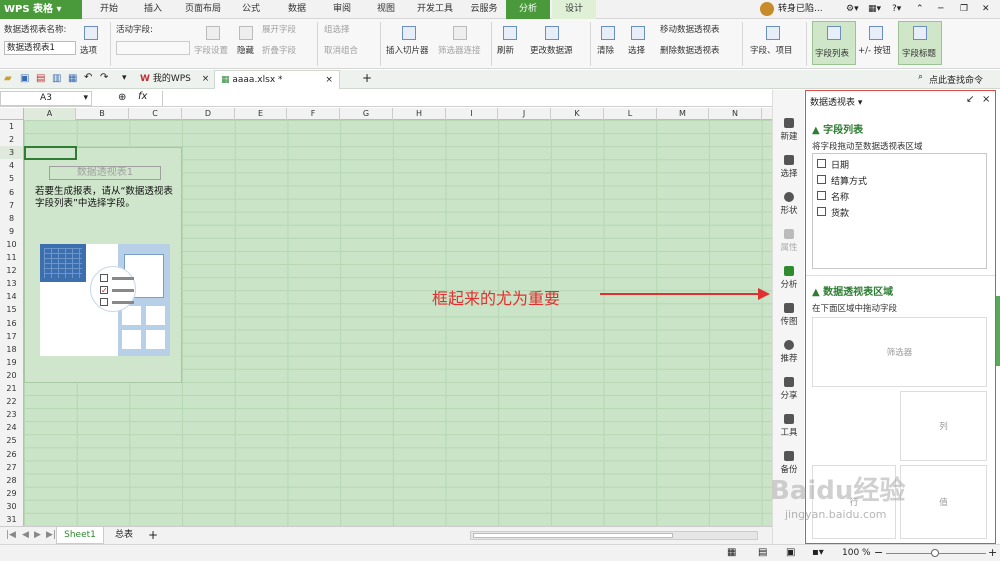  What do you see at coordinates (11, 388) in the screenshot?
I see `row-header: 21` at bounding box center [11, 388].